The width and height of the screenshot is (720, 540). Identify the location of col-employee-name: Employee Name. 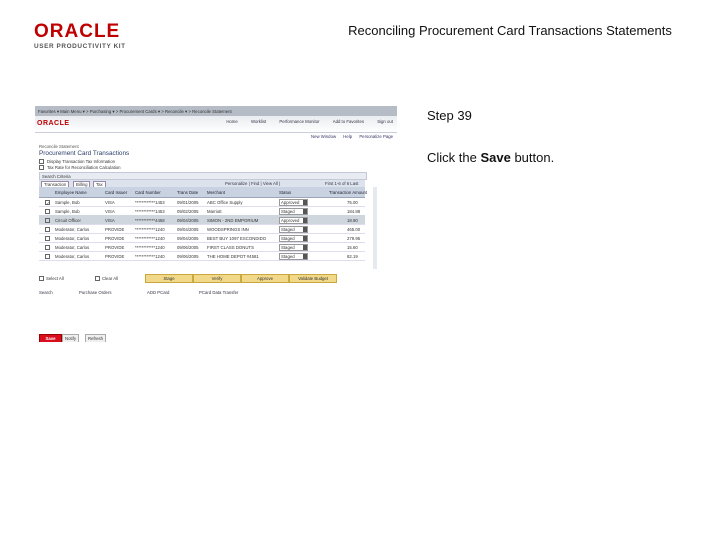
(71, 192).